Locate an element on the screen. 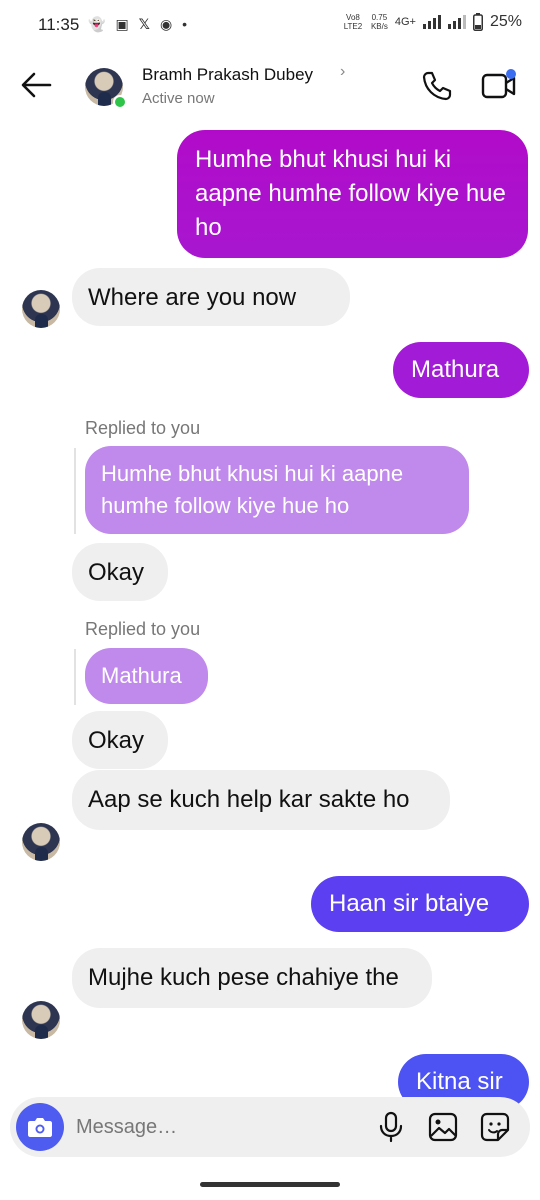 This screenshot has height=1200, width=540. mic-icon is located at coordinates (391, 1127).